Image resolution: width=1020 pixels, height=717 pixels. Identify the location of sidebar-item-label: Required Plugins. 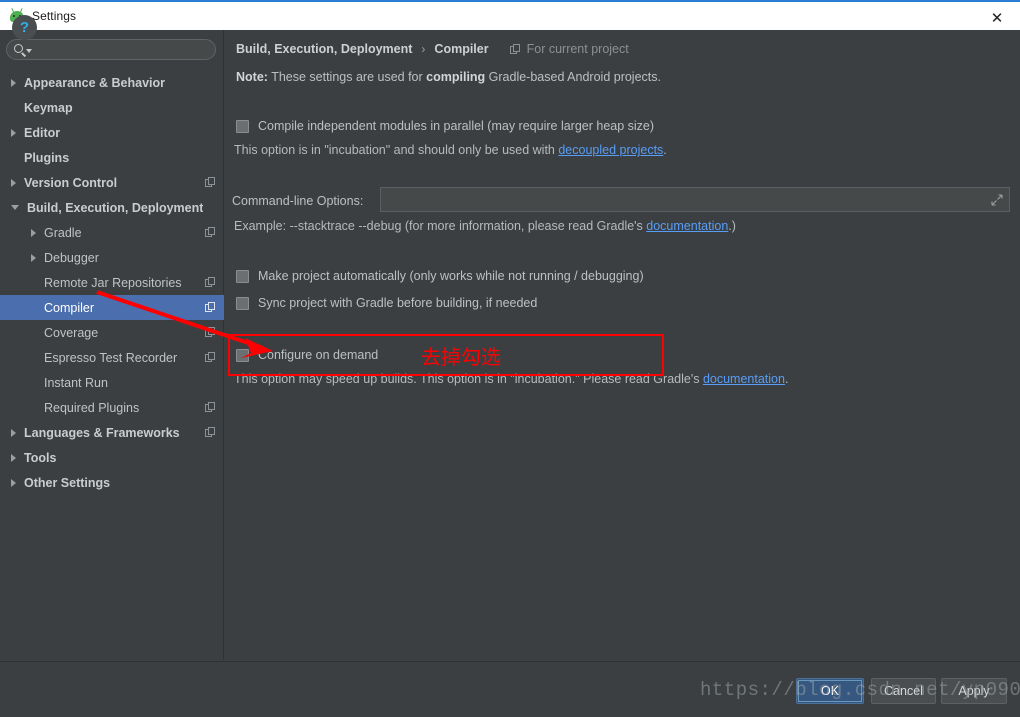
(92, 407).